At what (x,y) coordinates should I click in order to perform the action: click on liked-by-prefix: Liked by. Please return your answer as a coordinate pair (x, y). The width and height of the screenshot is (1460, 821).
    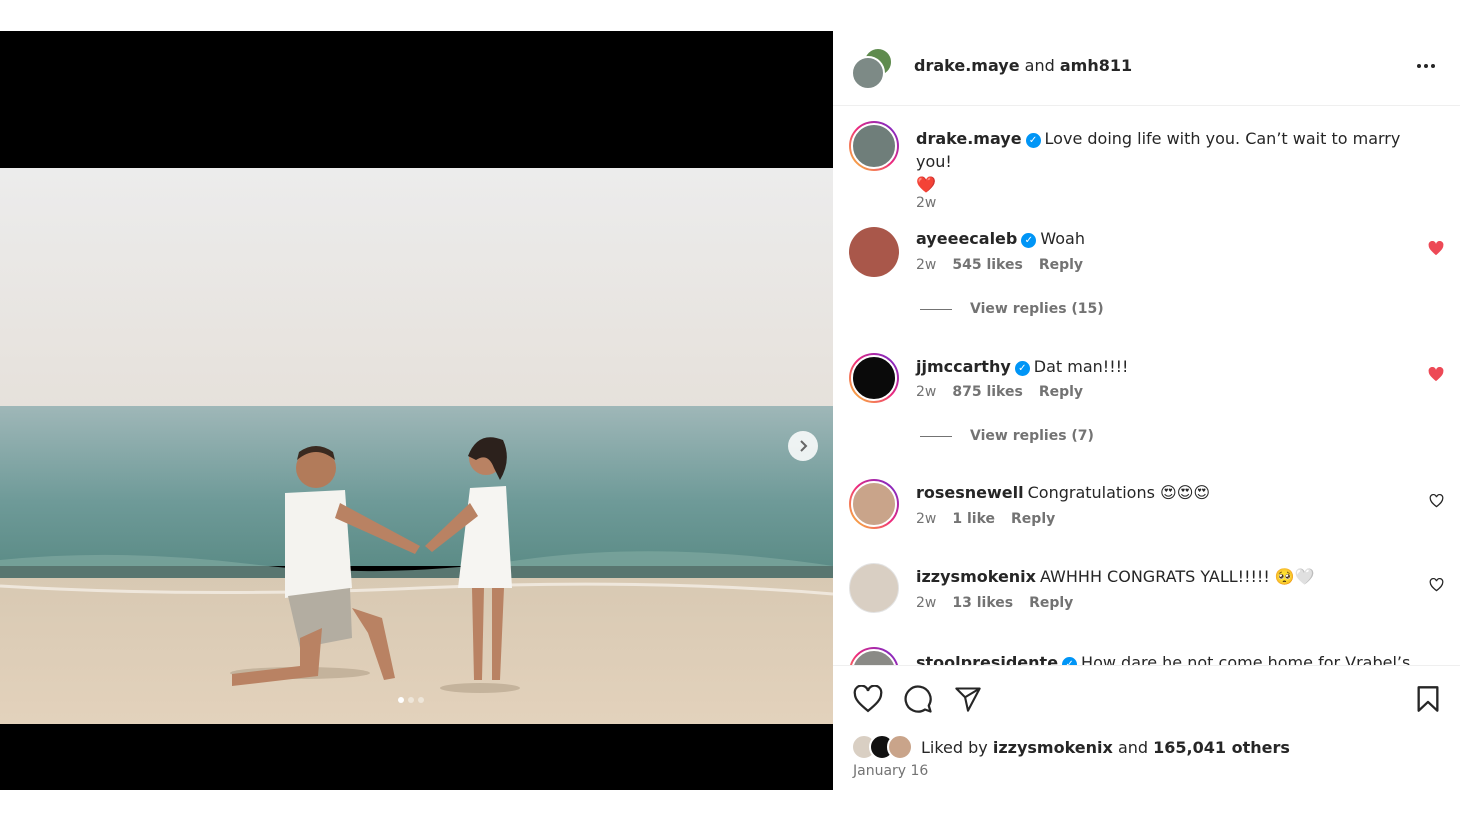
    Looking at the image, I should click on (954, 747).